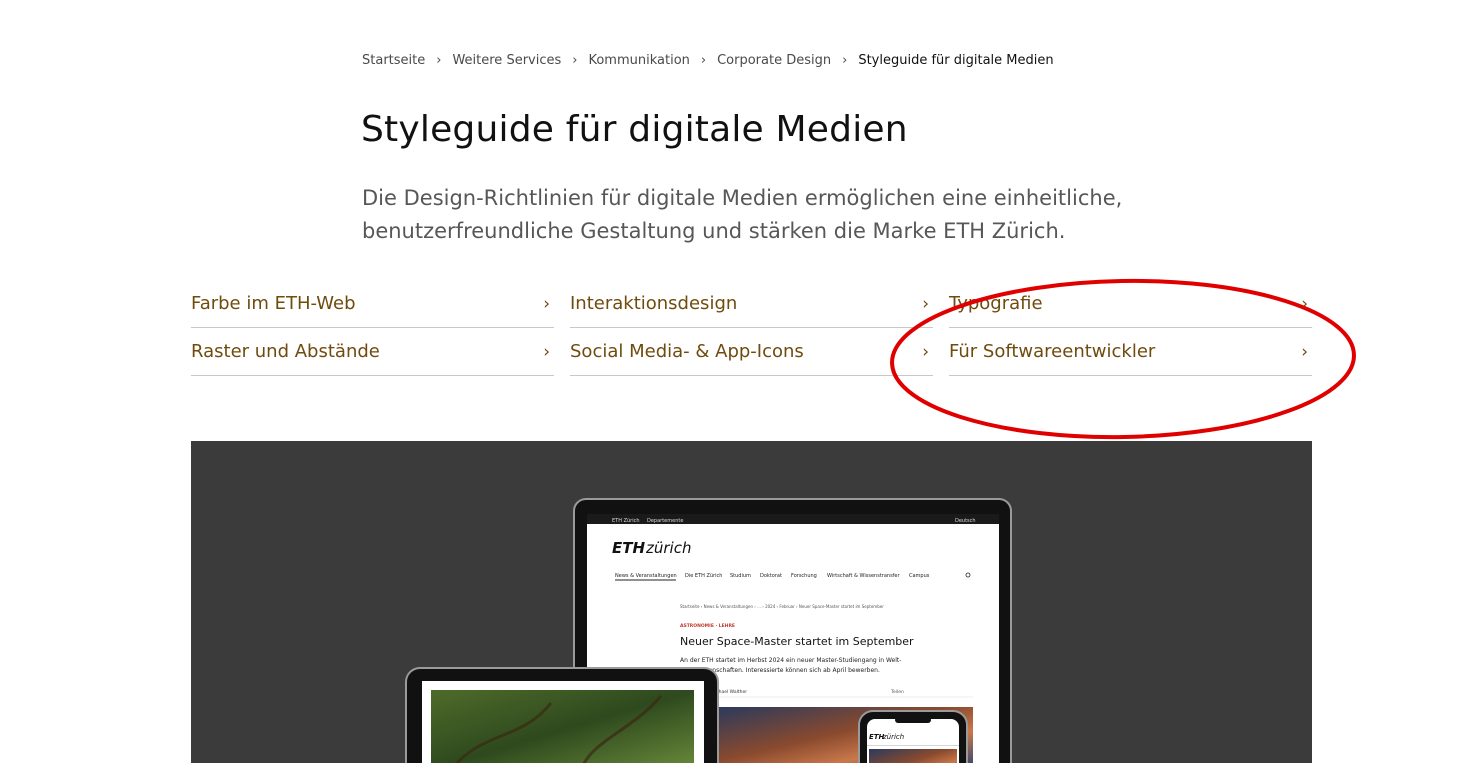  Describe the element at coordinates (965, 521) in the screenshot. I see `mock-topbar-right: Deutsch` at that location.